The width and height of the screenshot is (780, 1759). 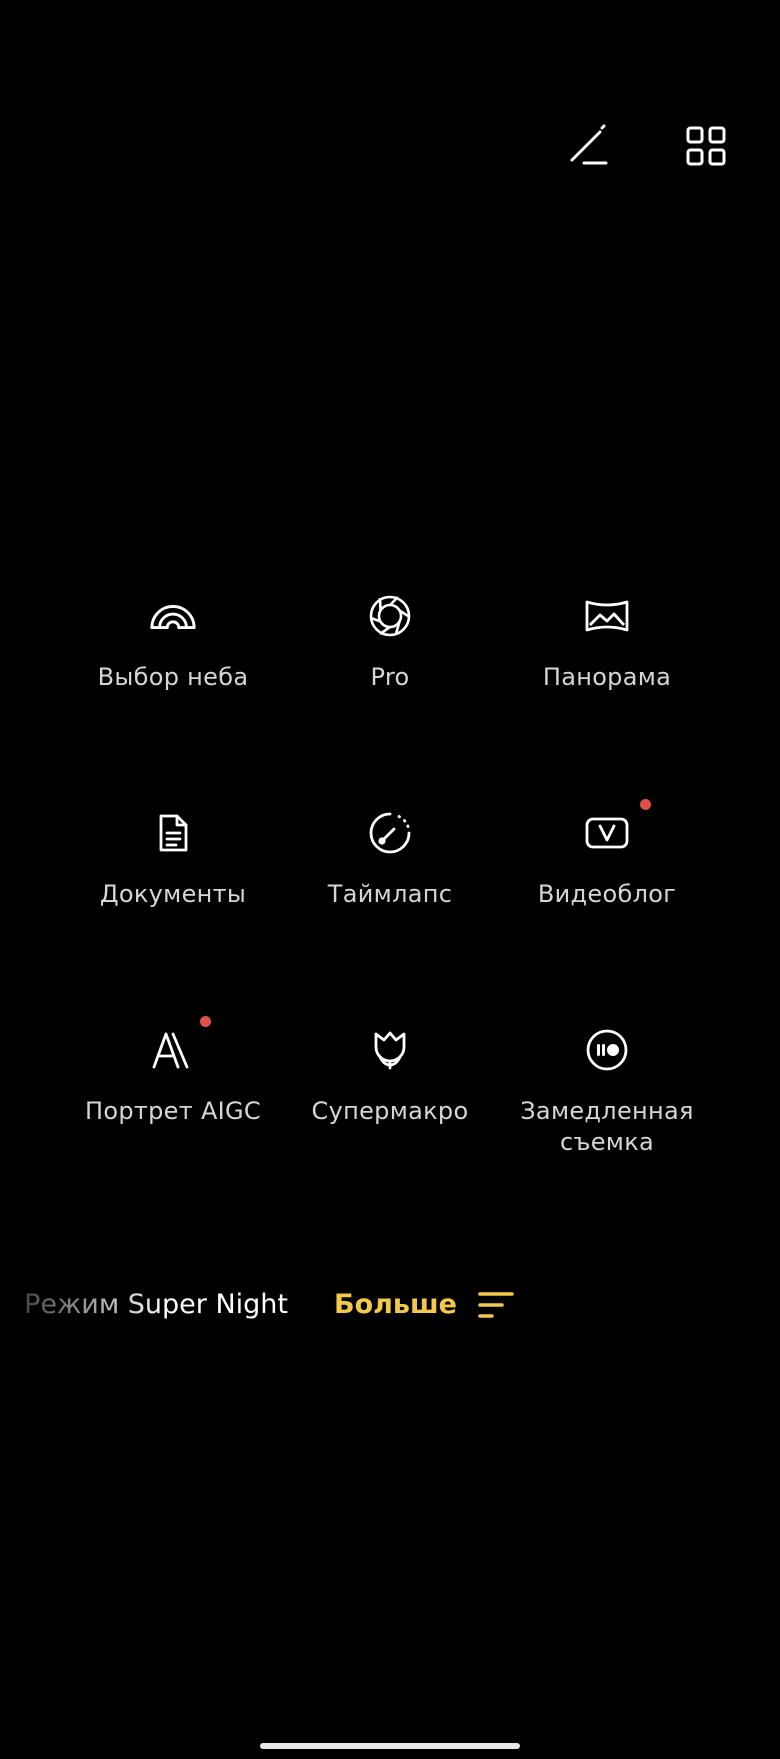 I want to click on mode-supermacro: Супермакро, so click(x=390, y=1076).